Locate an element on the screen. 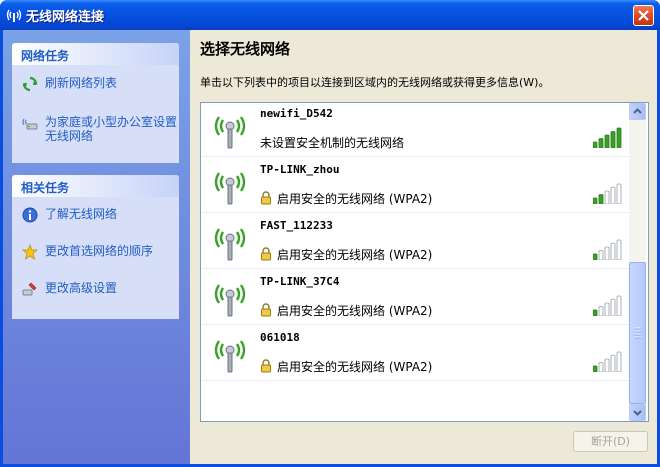 This screenshot has width=660, height=467. grip-icon is located at coordinates (637, 333).